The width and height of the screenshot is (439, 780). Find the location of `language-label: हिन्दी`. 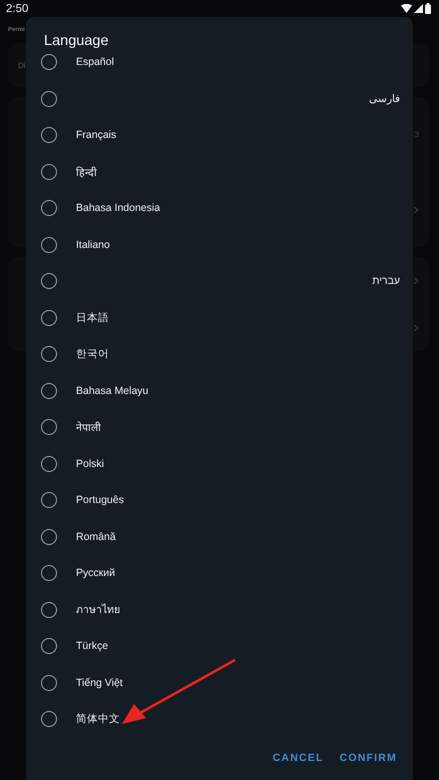

language-label: हिन्दी is located at coordinates (87, 172).